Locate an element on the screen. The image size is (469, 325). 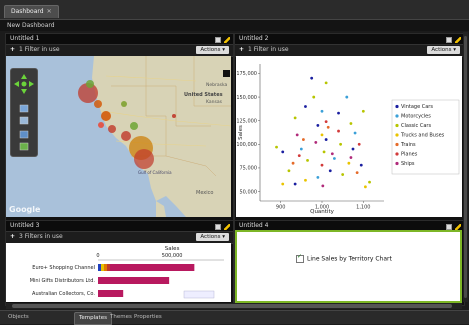
legend-entry: Classic Cars is located at coordinates (416, 126).